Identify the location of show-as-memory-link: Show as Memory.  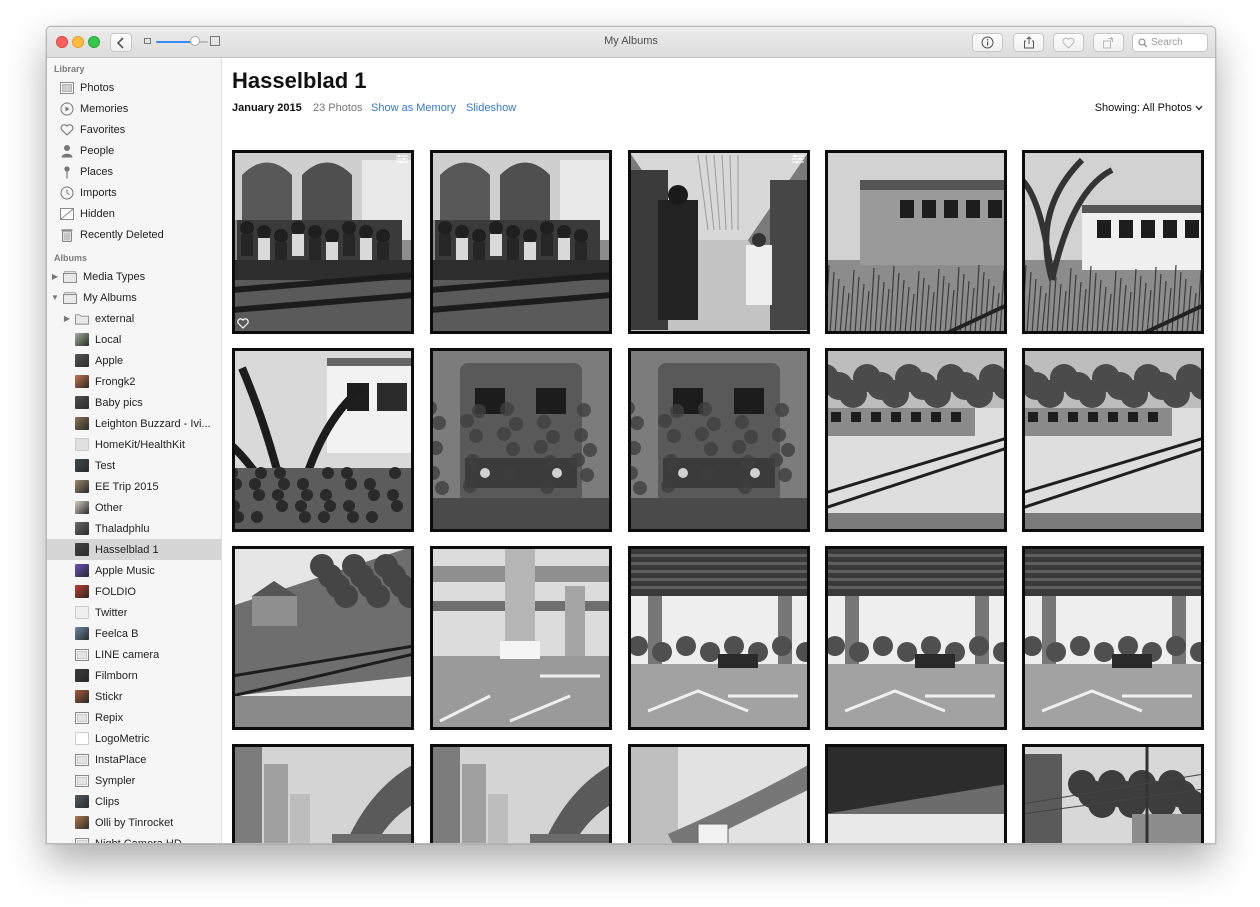
(413, 108).